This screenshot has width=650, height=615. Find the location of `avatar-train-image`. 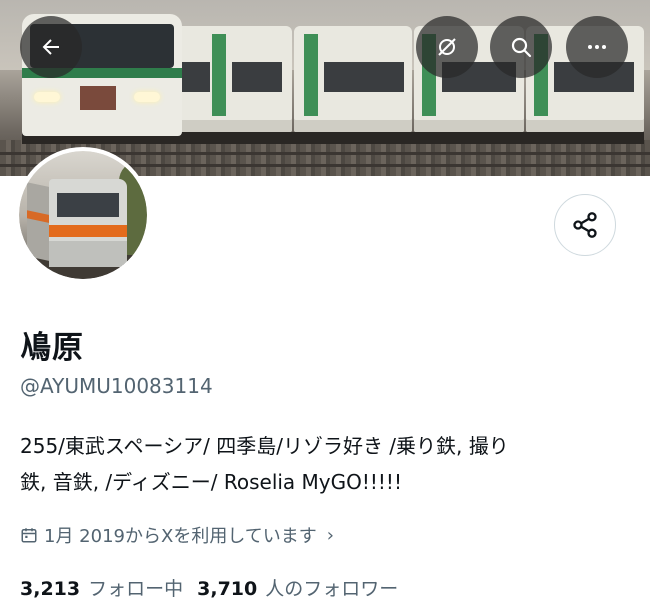

avatar-train-image is located at coordinates (83, 215).